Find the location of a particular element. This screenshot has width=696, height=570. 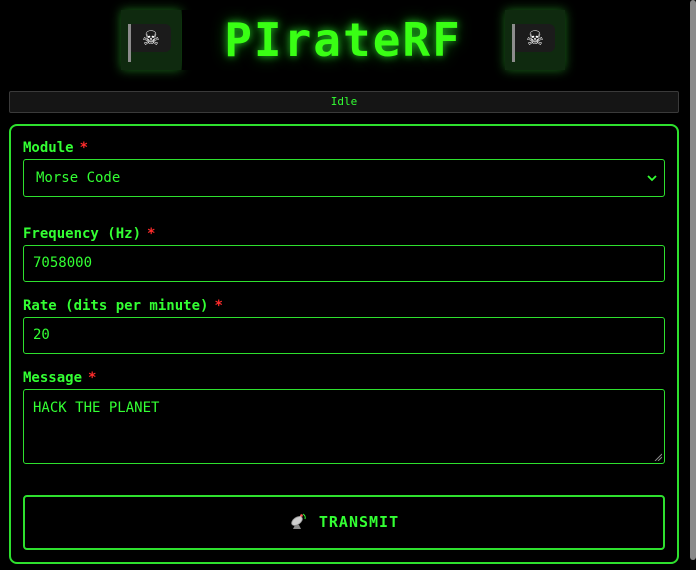

message-textarea: HACK THE PLANET is located at coordinates (344, 426).